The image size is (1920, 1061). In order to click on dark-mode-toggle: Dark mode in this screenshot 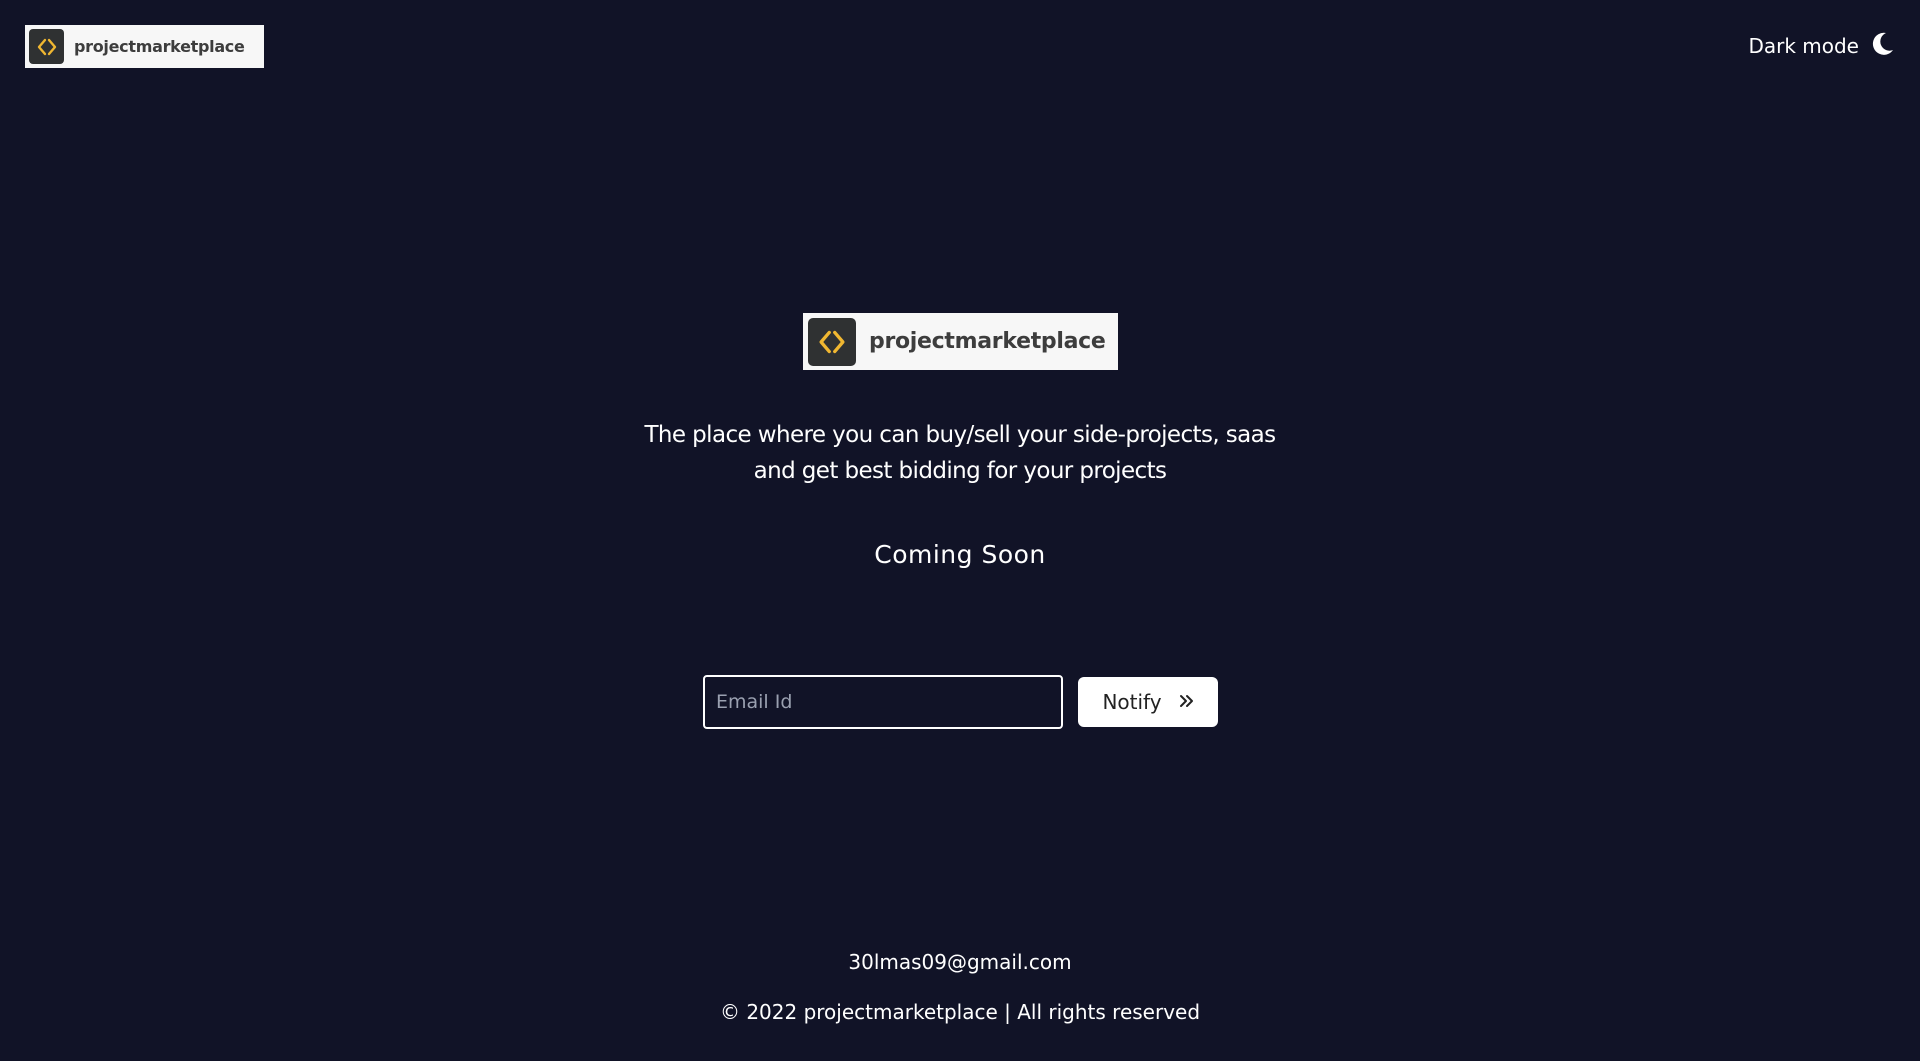, I will do `click(1821, 46)`.